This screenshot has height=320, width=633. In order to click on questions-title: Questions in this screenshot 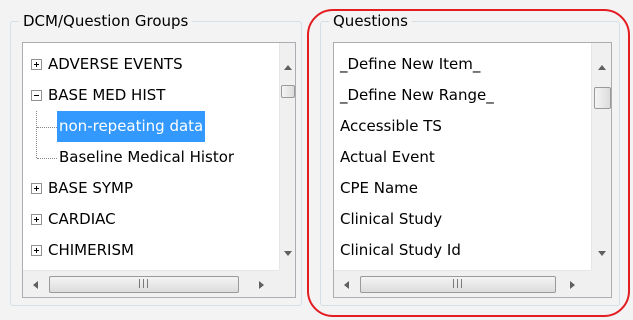, I will do `click(370, 21)`.